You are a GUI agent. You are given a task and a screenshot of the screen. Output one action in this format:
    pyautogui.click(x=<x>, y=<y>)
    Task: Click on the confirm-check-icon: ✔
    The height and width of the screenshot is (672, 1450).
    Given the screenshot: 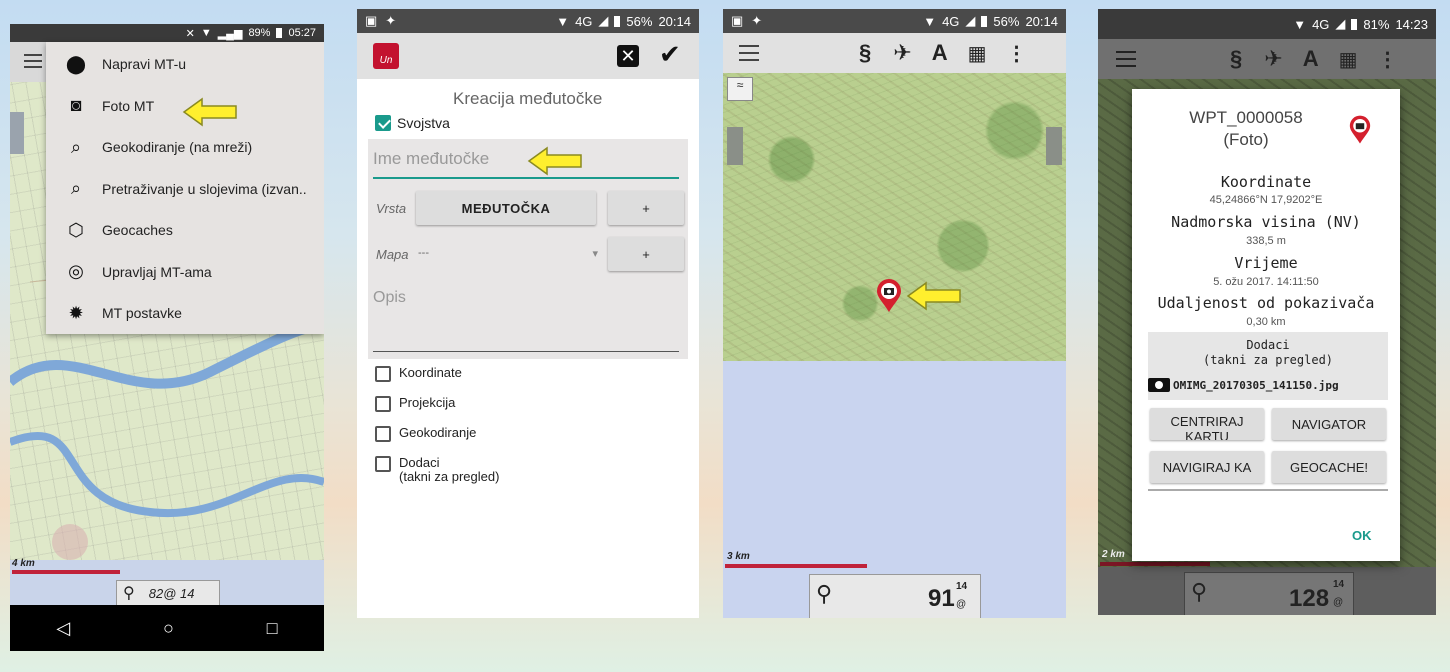 What is the action you would take?
    pyautogui.click(x=670, y=54)
    